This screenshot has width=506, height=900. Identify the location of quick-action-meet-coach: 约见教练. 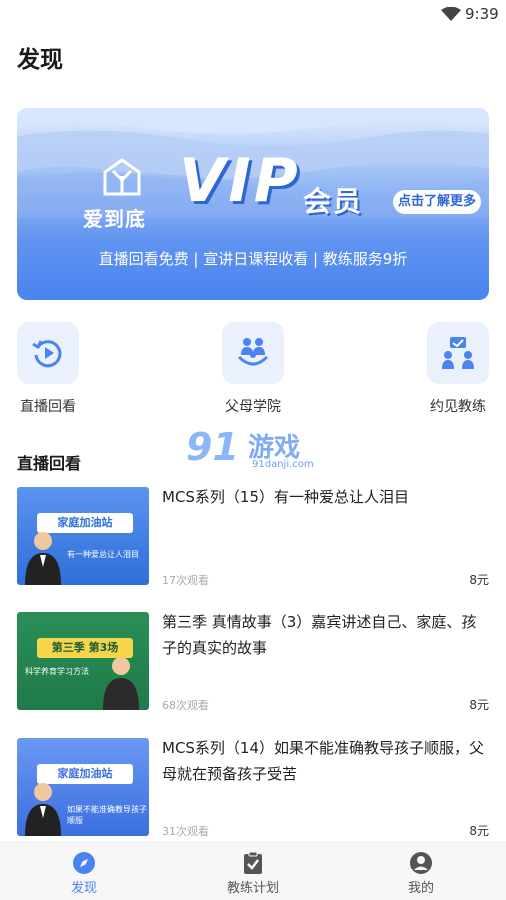
(458, 369).